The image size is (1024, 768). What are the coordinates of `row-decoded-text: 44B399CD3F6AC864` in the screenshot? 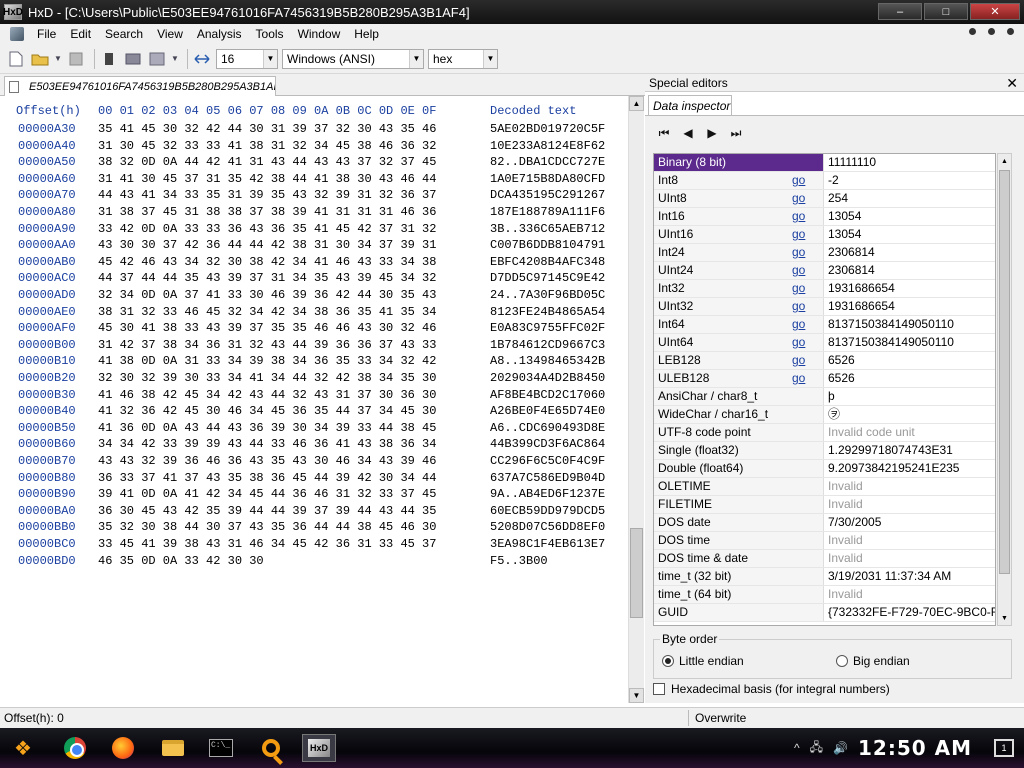 It's located at (547, 444).